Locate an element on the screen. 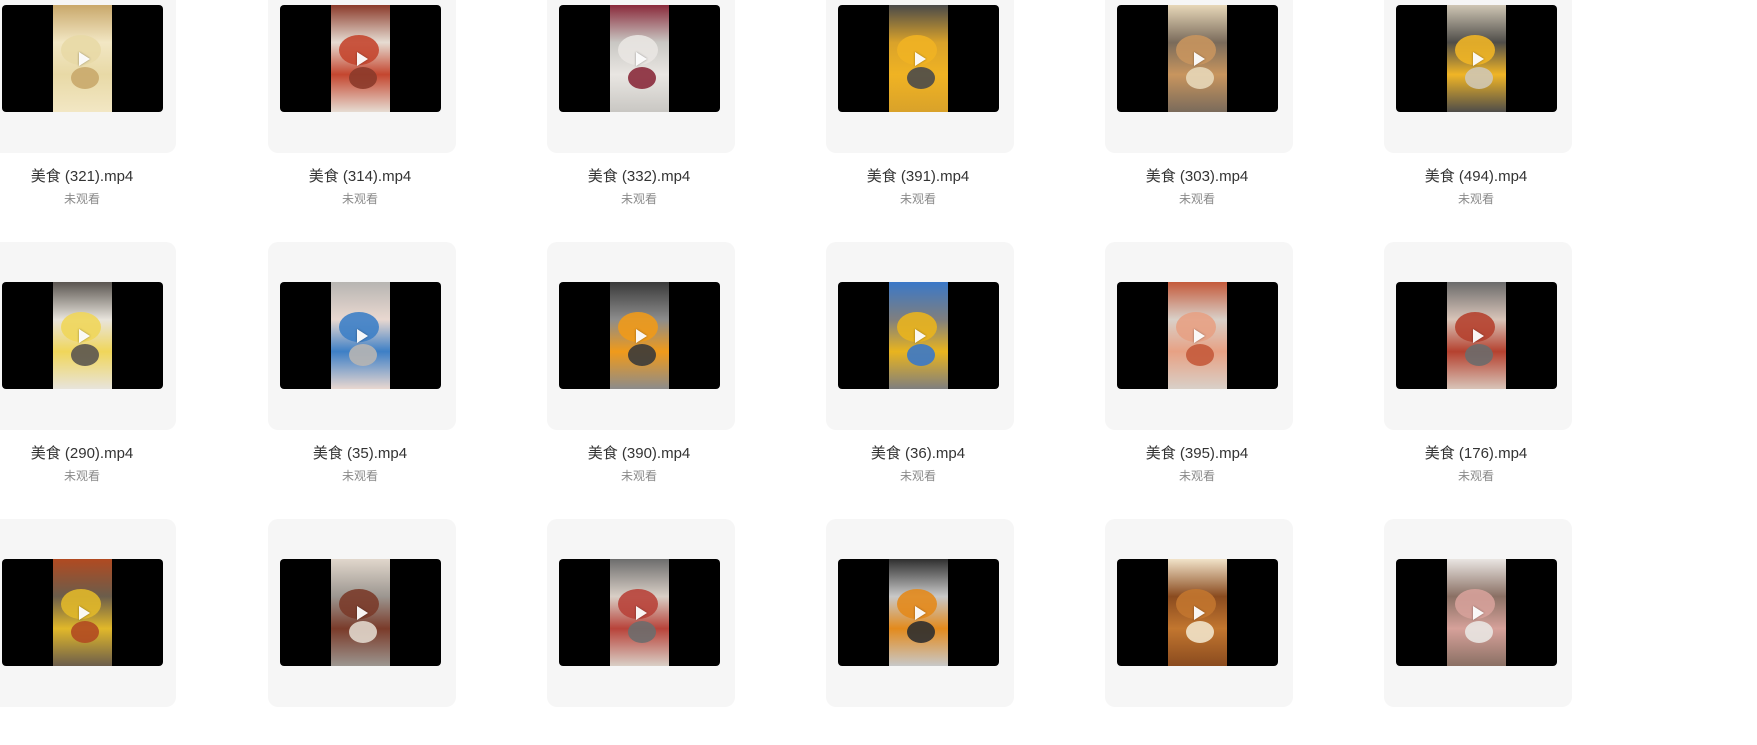 The height and width of the screenshot is (745, 1757). video-file-name: 美食 (395).mp4 is located at coordinates (1197, 452).